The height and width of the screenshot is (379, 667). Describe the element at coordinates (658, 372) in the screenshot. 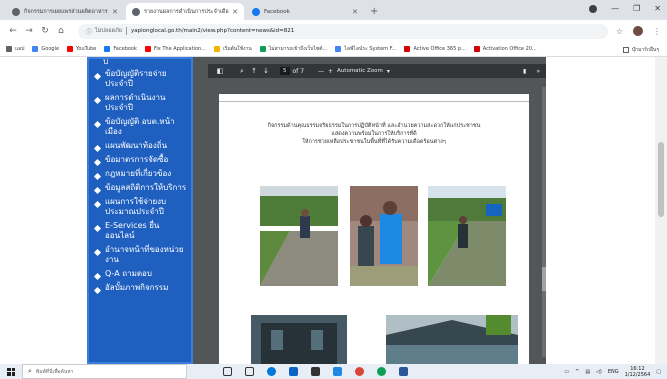

I see `notification-icon: ▢` at that location.